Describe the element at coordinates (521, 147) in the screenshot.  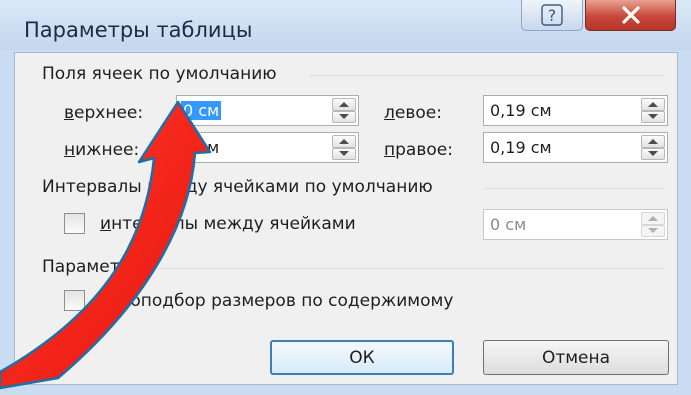
I see `right-margin-value: 0,19 см` at that location.